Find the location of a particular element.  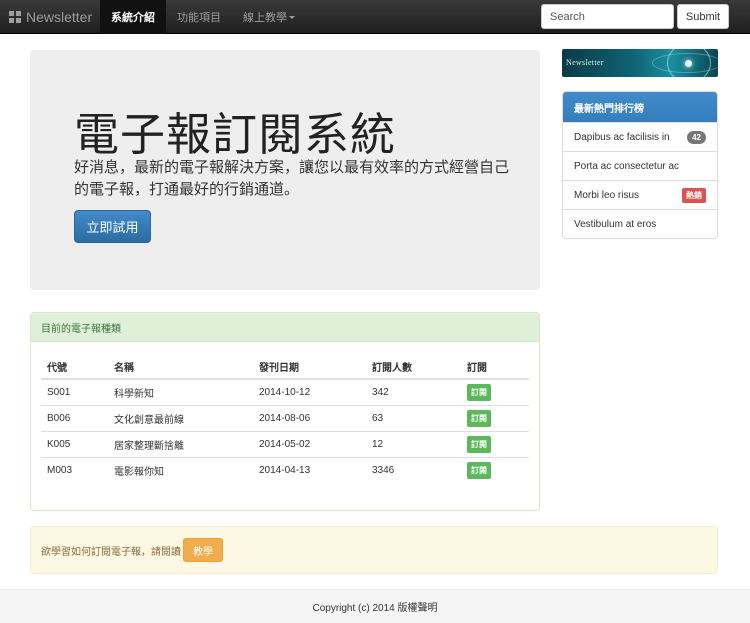

main-nav: 系統介紹 功能項目 線上教學 is located at coordinates (203, 17).